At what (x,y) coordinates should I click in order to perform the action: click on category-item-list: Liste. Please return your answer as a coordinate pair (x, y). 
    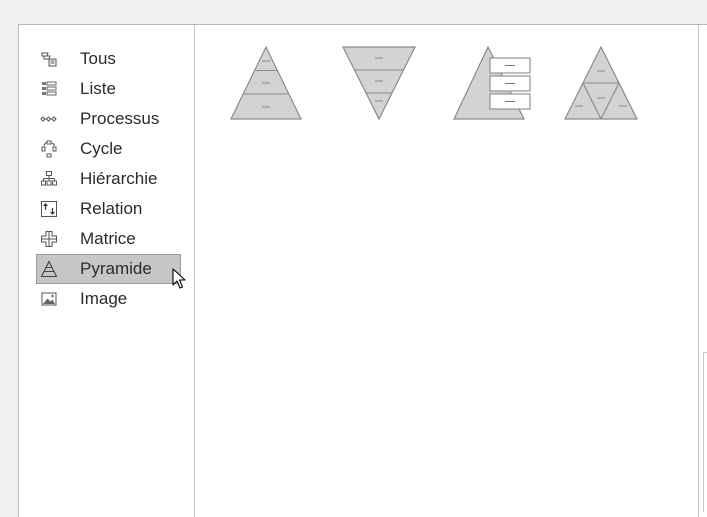
    Looking at the image, I should click on (108, 89).